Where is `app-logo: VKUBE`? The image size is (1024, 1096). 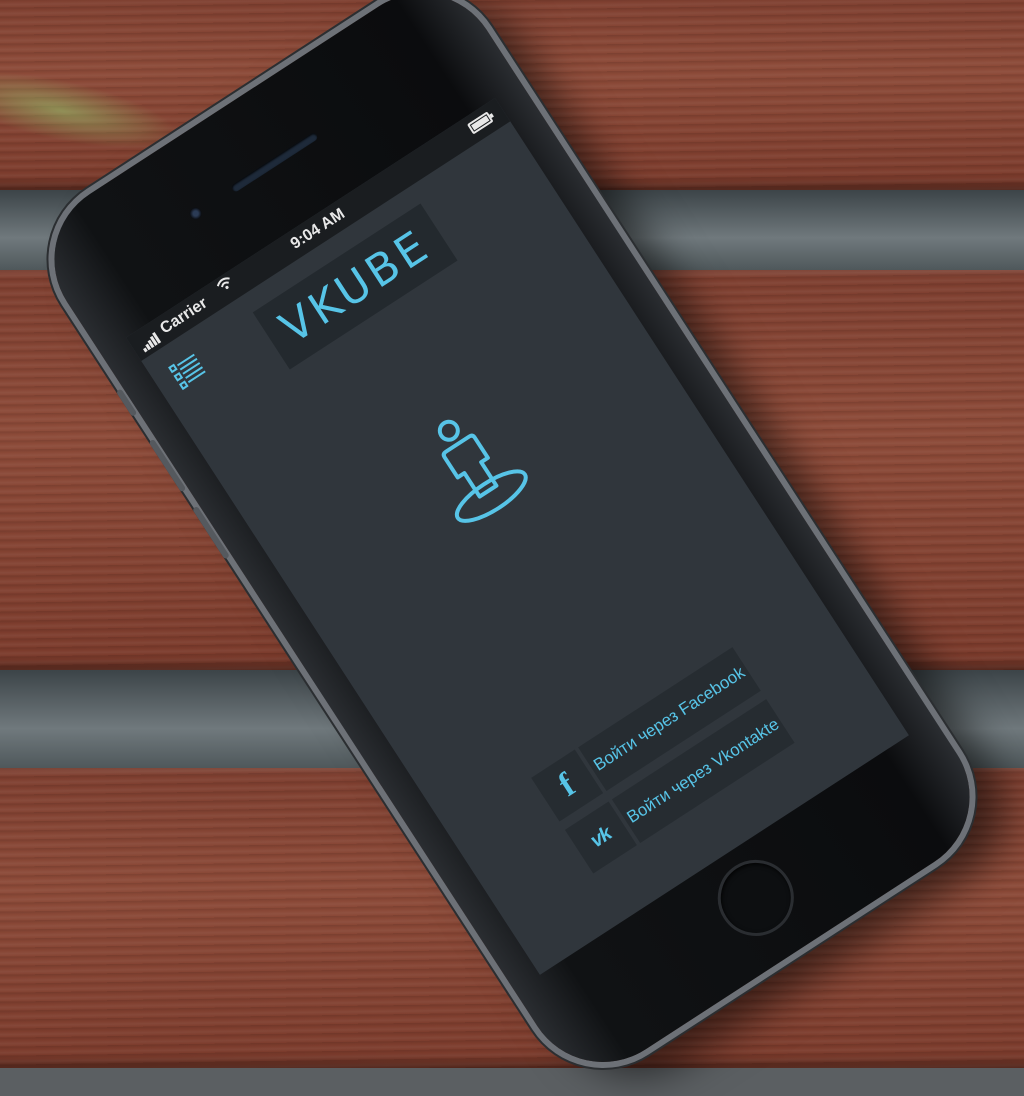 app-logo: VKUBE is located at coordinates (355, 286).